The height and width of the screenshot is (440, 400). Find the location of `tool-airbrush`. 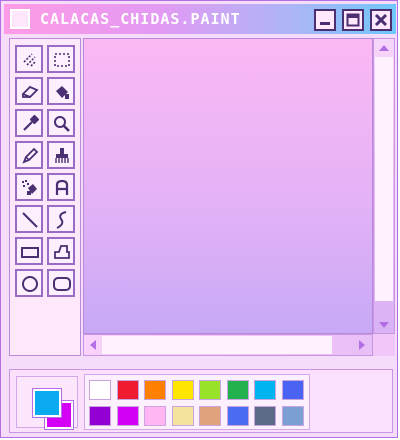

tool-airbrush is located at coordinates (29, 187).